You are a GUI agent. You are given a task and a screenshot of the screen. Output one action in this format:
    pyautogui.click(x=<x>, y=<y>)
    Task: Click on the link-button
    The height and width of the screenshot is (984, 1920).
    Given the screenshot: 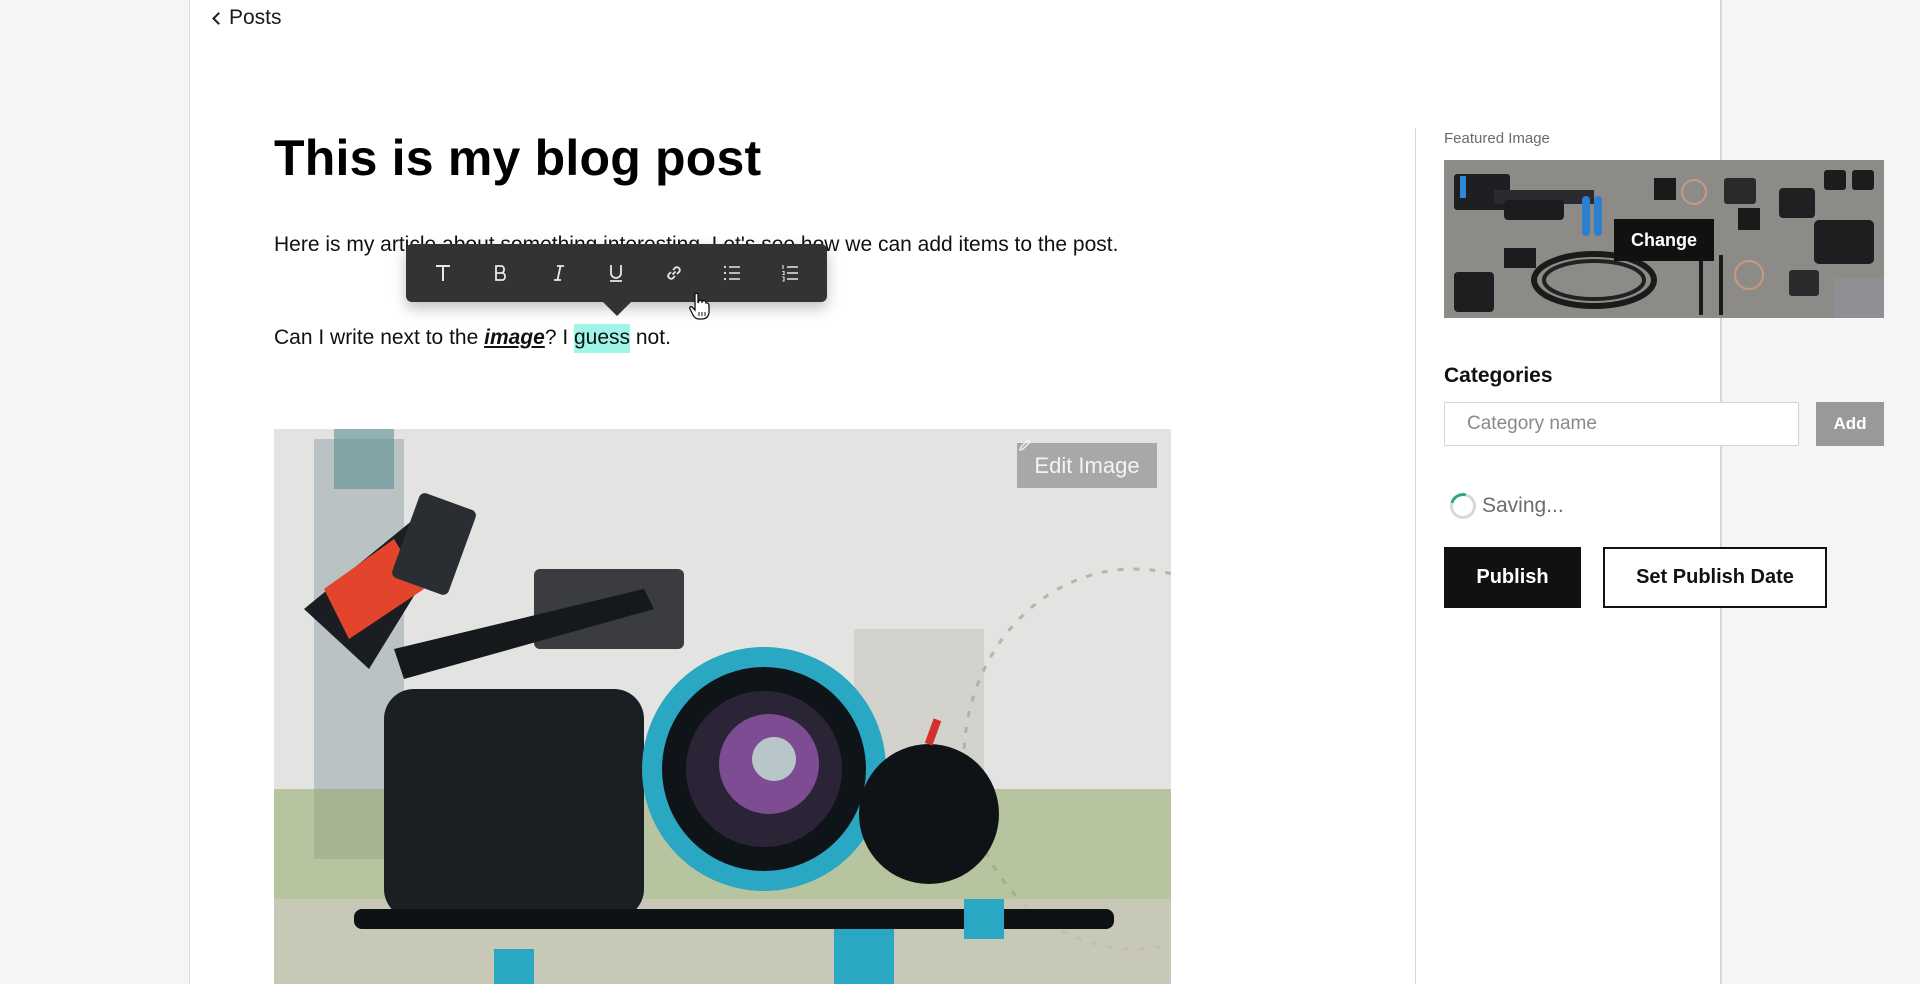 What is the action you would take?
    pyautogui.click(x=674, y=273)
    